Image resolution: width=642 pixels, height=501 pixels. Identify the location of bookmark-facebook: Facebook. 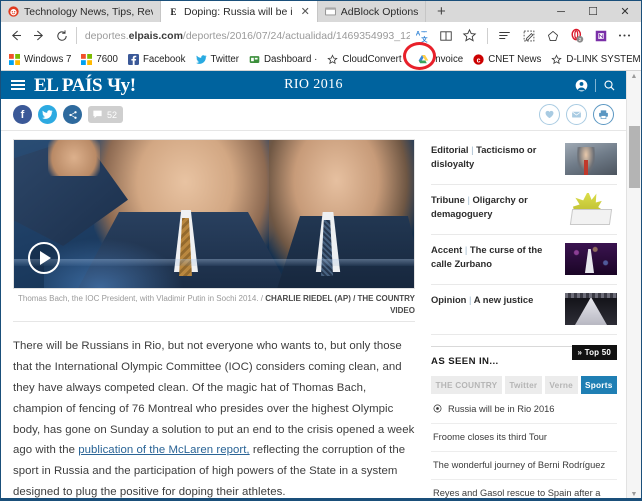
(157, 59).